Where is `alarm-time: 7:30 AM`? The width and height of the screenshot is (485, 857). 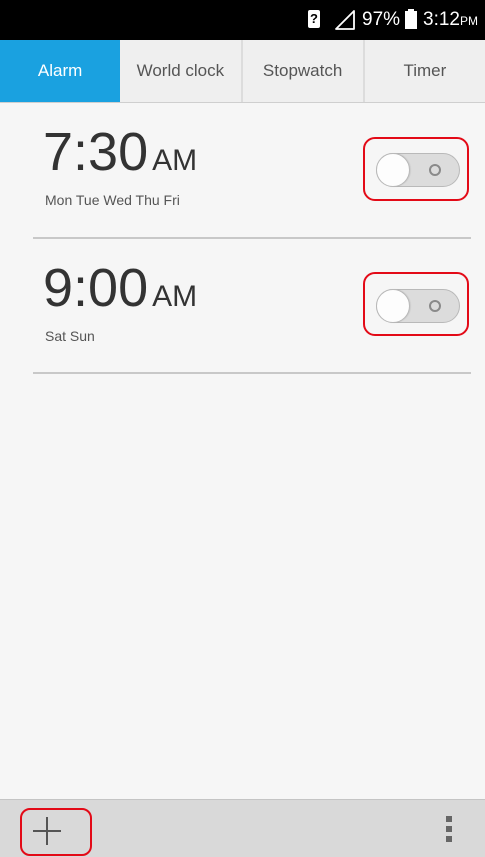 alarm-time: 7:30 AM is located at coordinates (120, 156).